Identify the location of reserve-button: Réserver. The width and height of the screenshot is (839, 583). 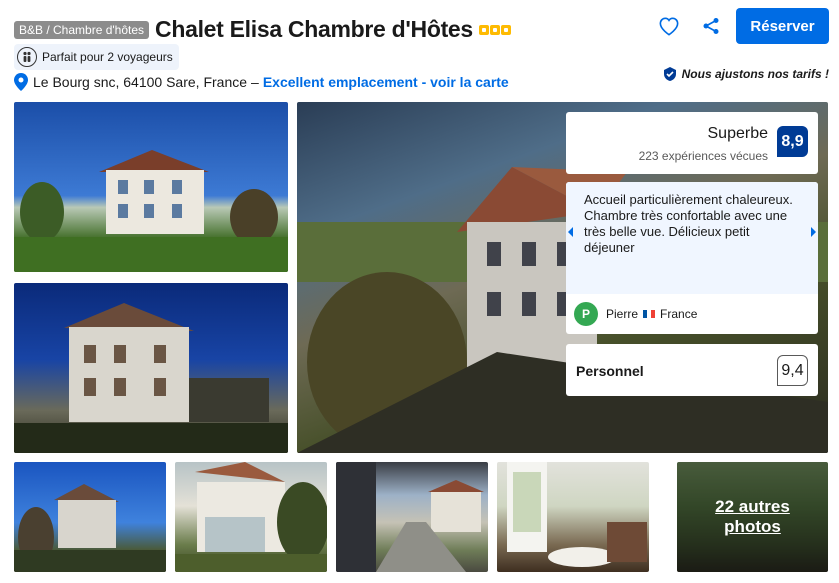
(782, 26).